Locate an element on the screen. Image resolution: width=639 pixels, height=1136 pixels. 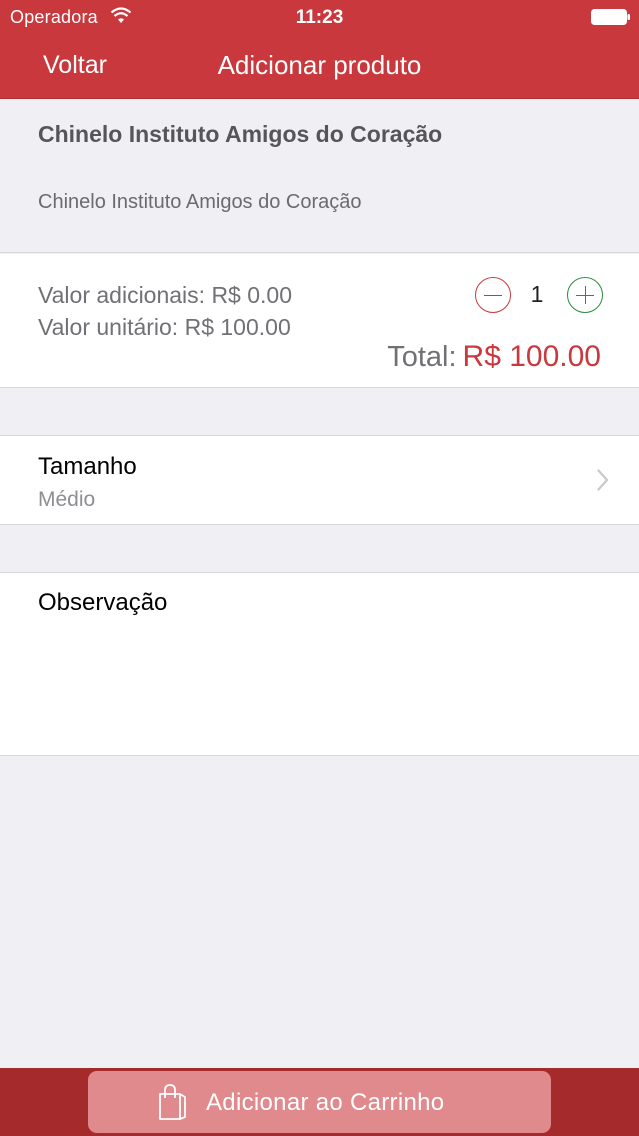
size-selector: Tamanho Médio is located at coordinates (319, 480).